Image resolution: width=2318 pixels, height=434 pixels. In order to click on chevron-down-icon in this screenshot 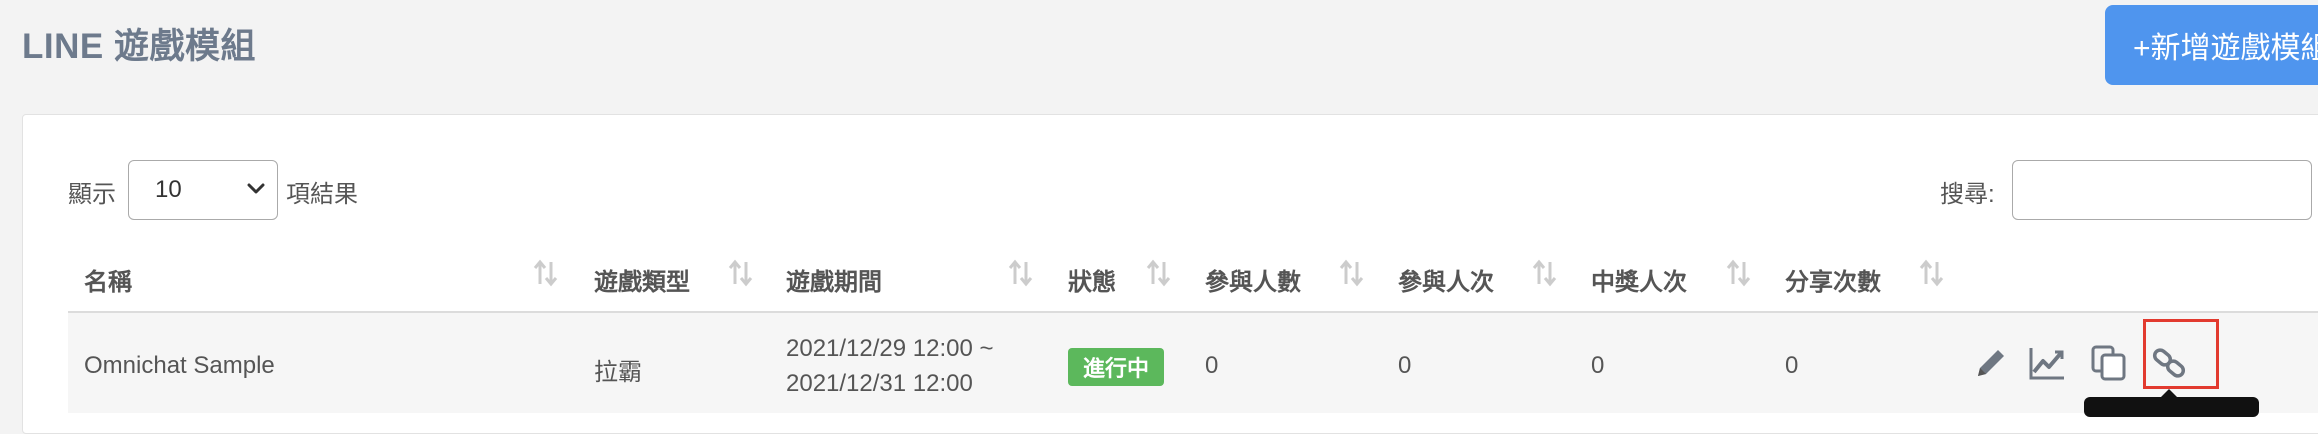, I will do `click(256, 188)`.